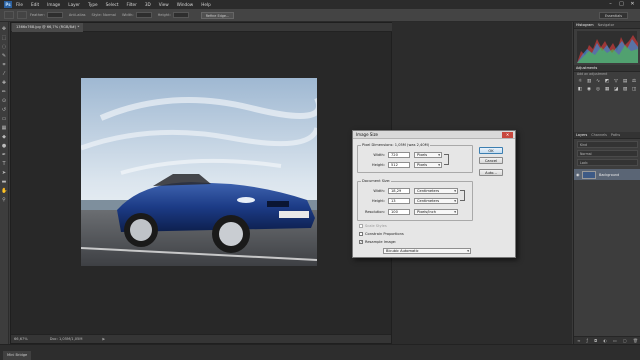  I want to click on scale-styles-checkbox: Scale Styles, so click(373, 226).